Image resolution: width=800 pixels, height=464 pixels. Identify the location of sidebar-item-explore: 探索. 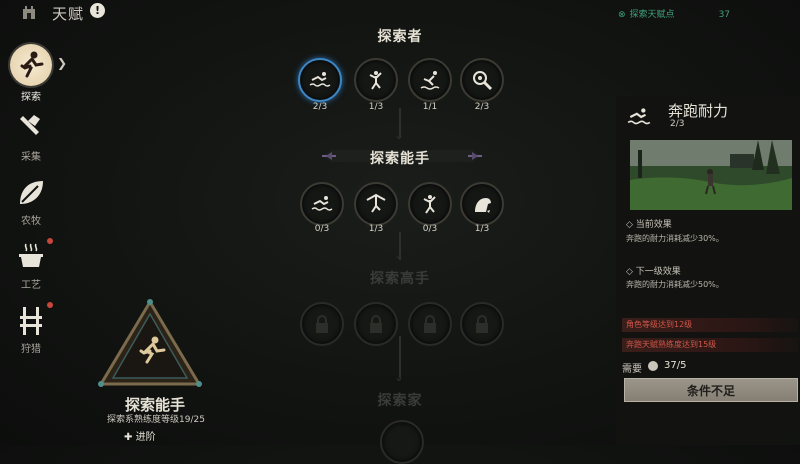
(31, 73).